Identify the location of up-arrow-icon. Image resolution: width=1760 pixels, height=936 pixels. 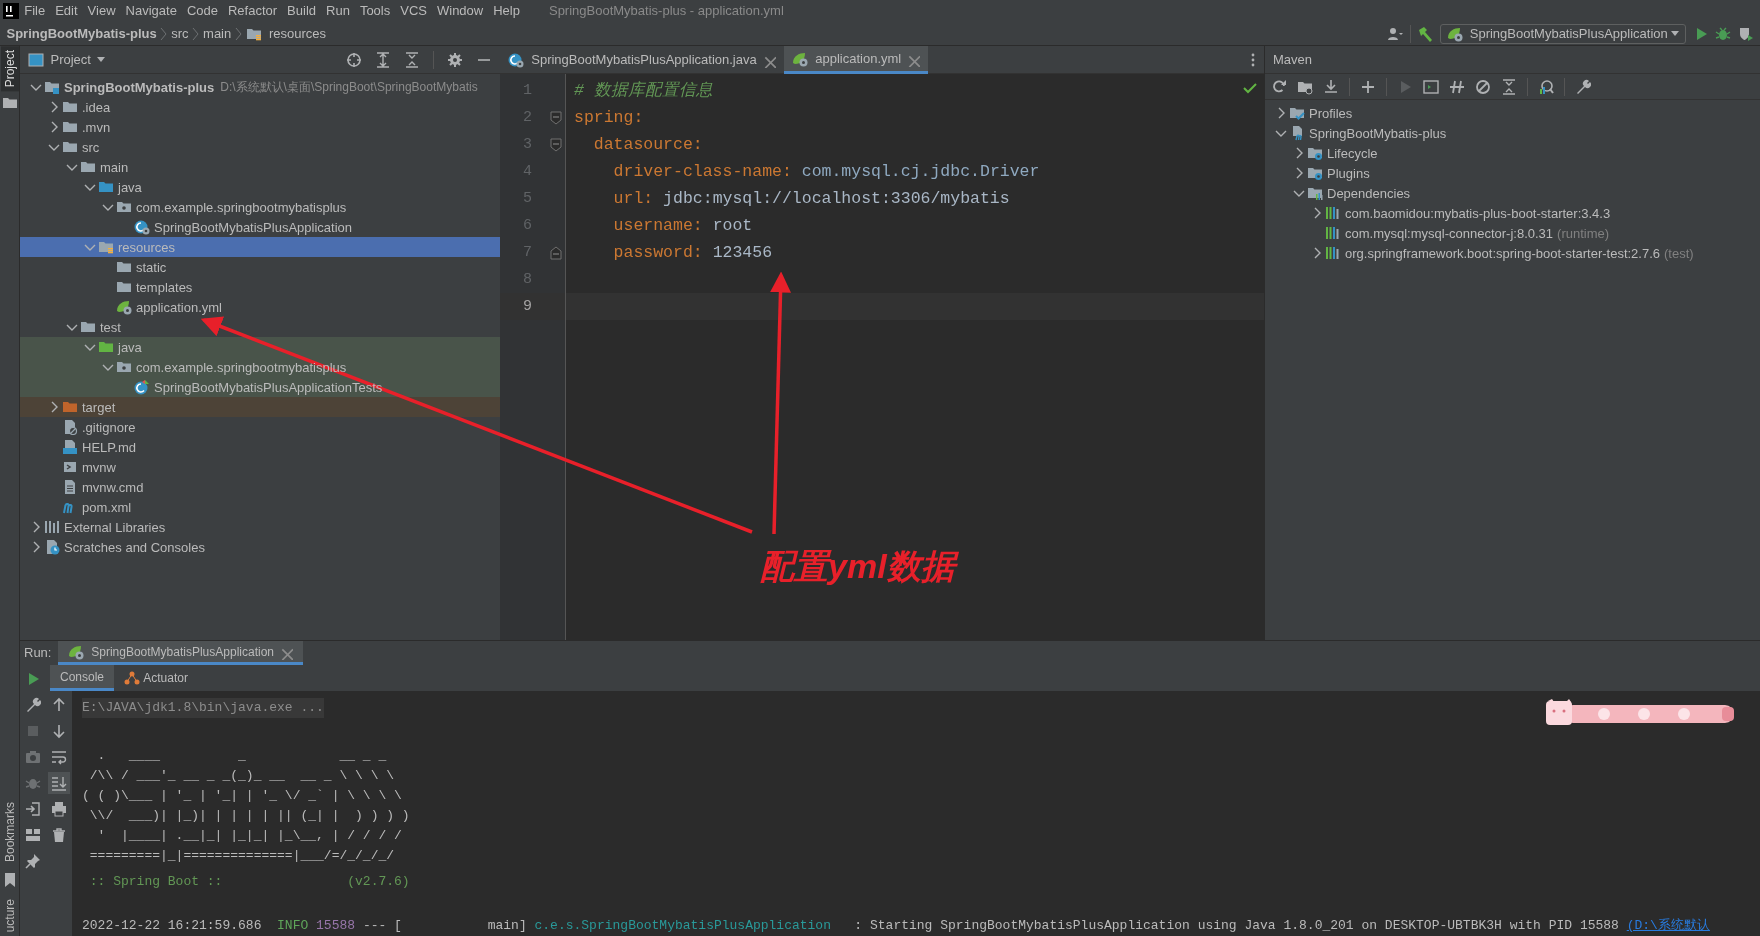
(59, 705).